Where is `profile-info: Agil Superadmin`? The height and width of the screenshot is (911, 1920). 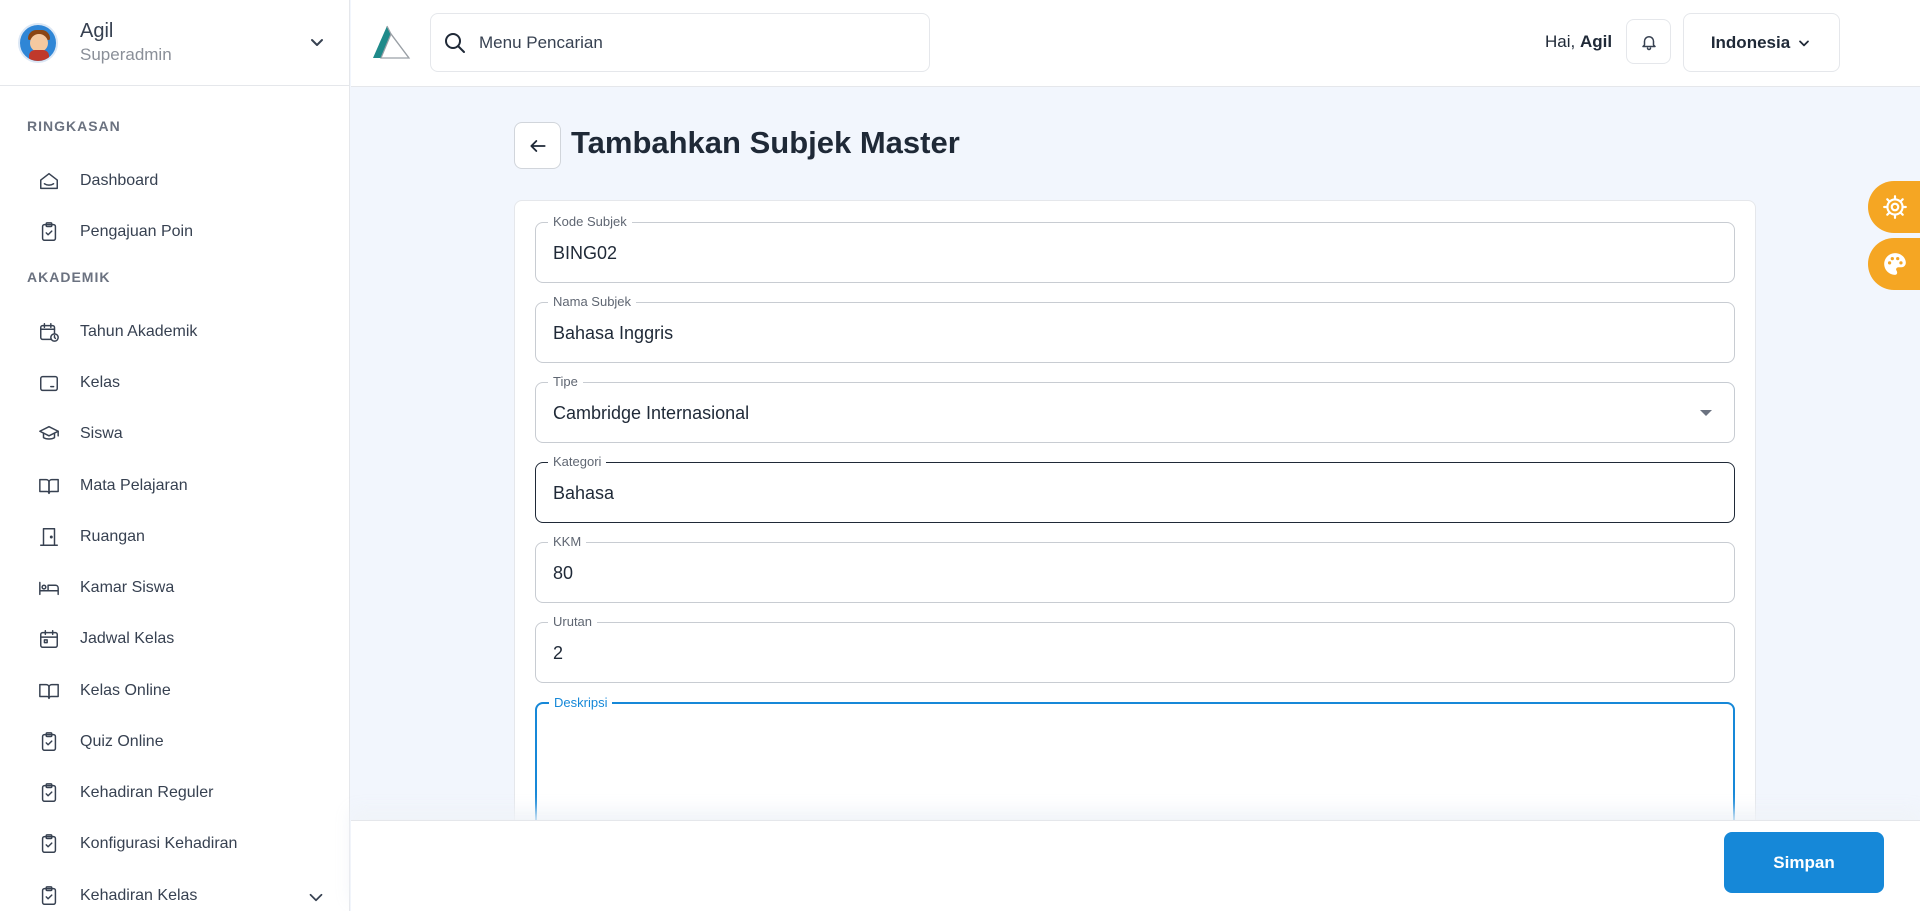 profile-info: Agil Superadmin is located at coordinates (126, 42).